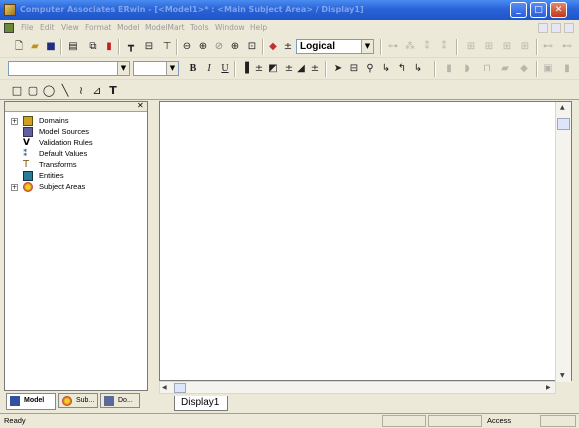 The image size is (579, 428). Describe the element at coordinates (548, 47) in the screenshot. I see `link-icon: ⊷` at that location.